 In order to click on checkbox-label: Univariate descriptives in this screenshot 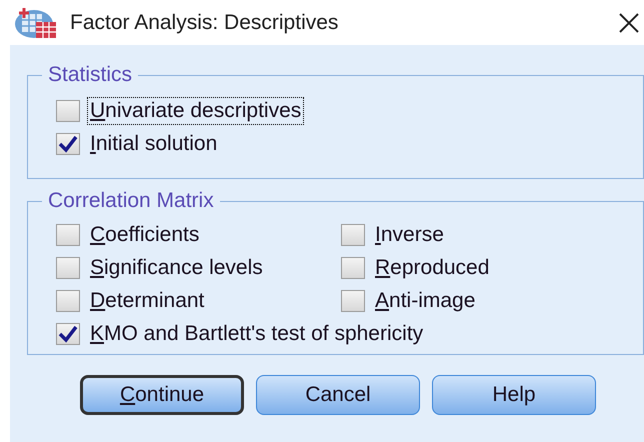, I will do `click(196, 111)`.